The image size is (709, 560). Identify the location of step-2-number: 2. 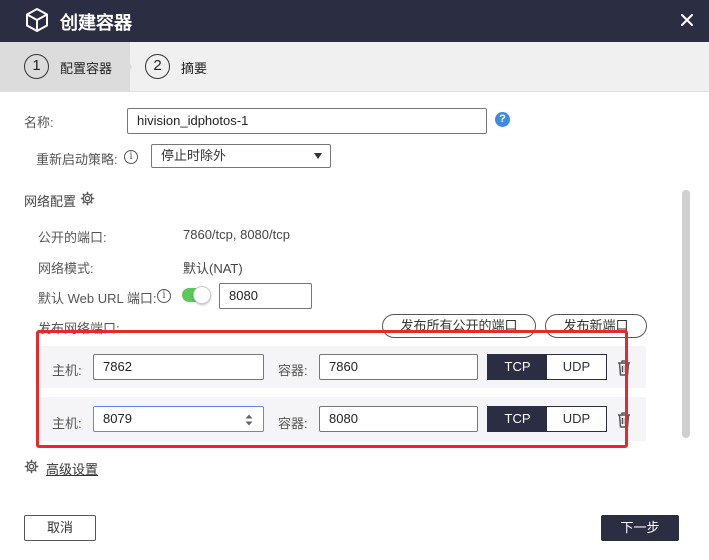
(157, 66).